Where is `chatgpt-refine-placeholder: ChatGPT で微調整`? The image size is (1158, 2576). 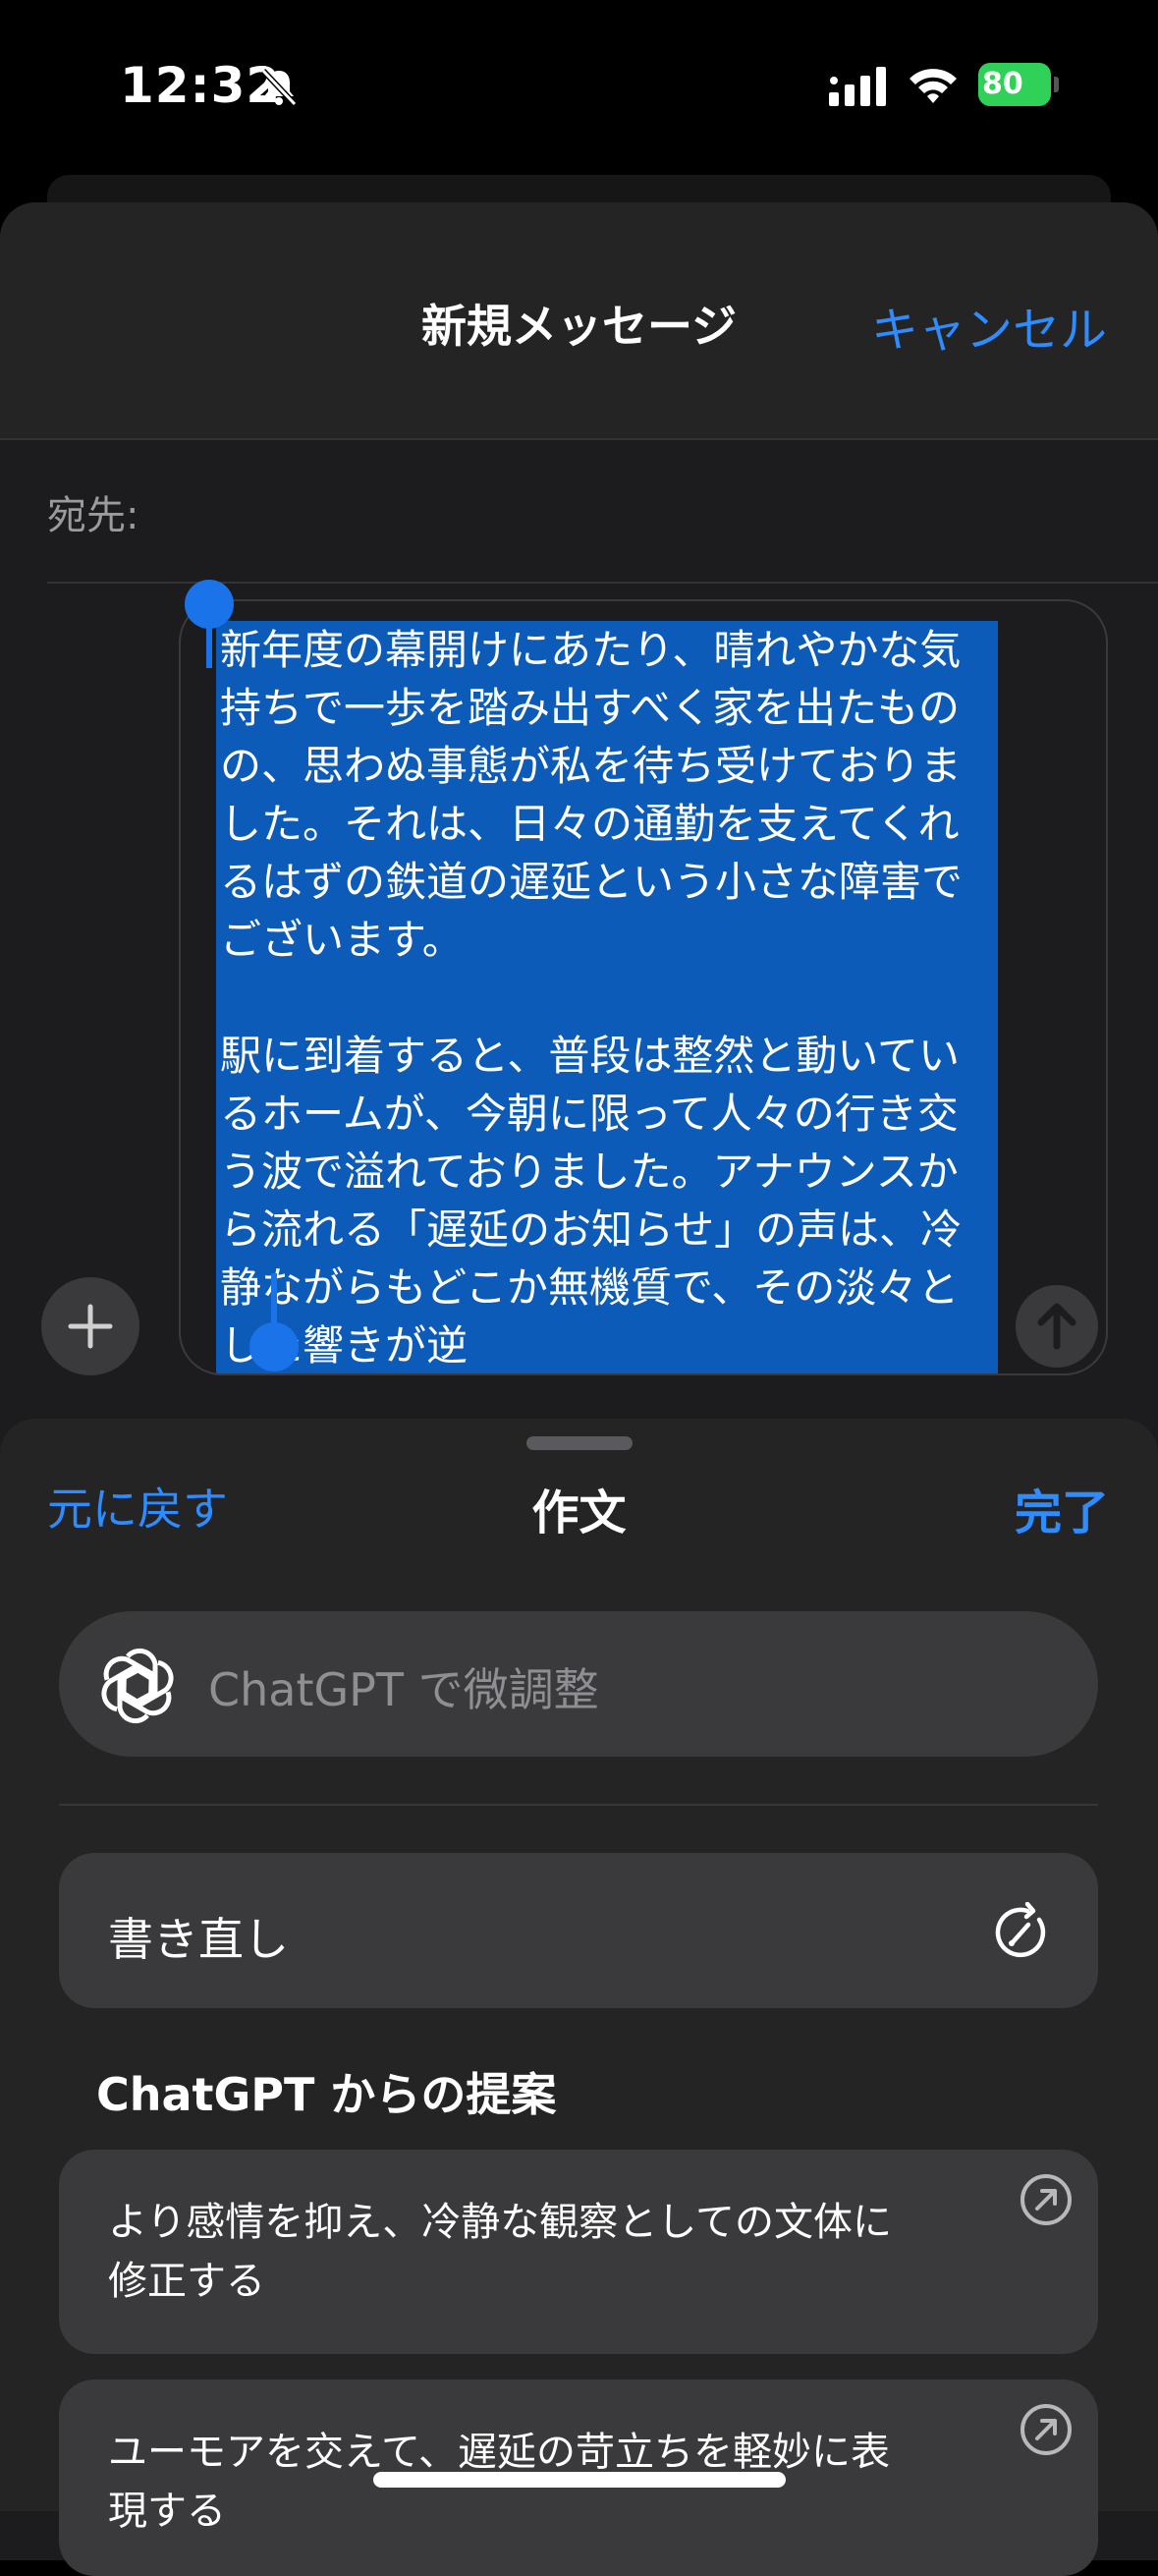 chatgpt-refine-placeholder: ChatGPT で微調整 is located at coordinates (403, 1689).